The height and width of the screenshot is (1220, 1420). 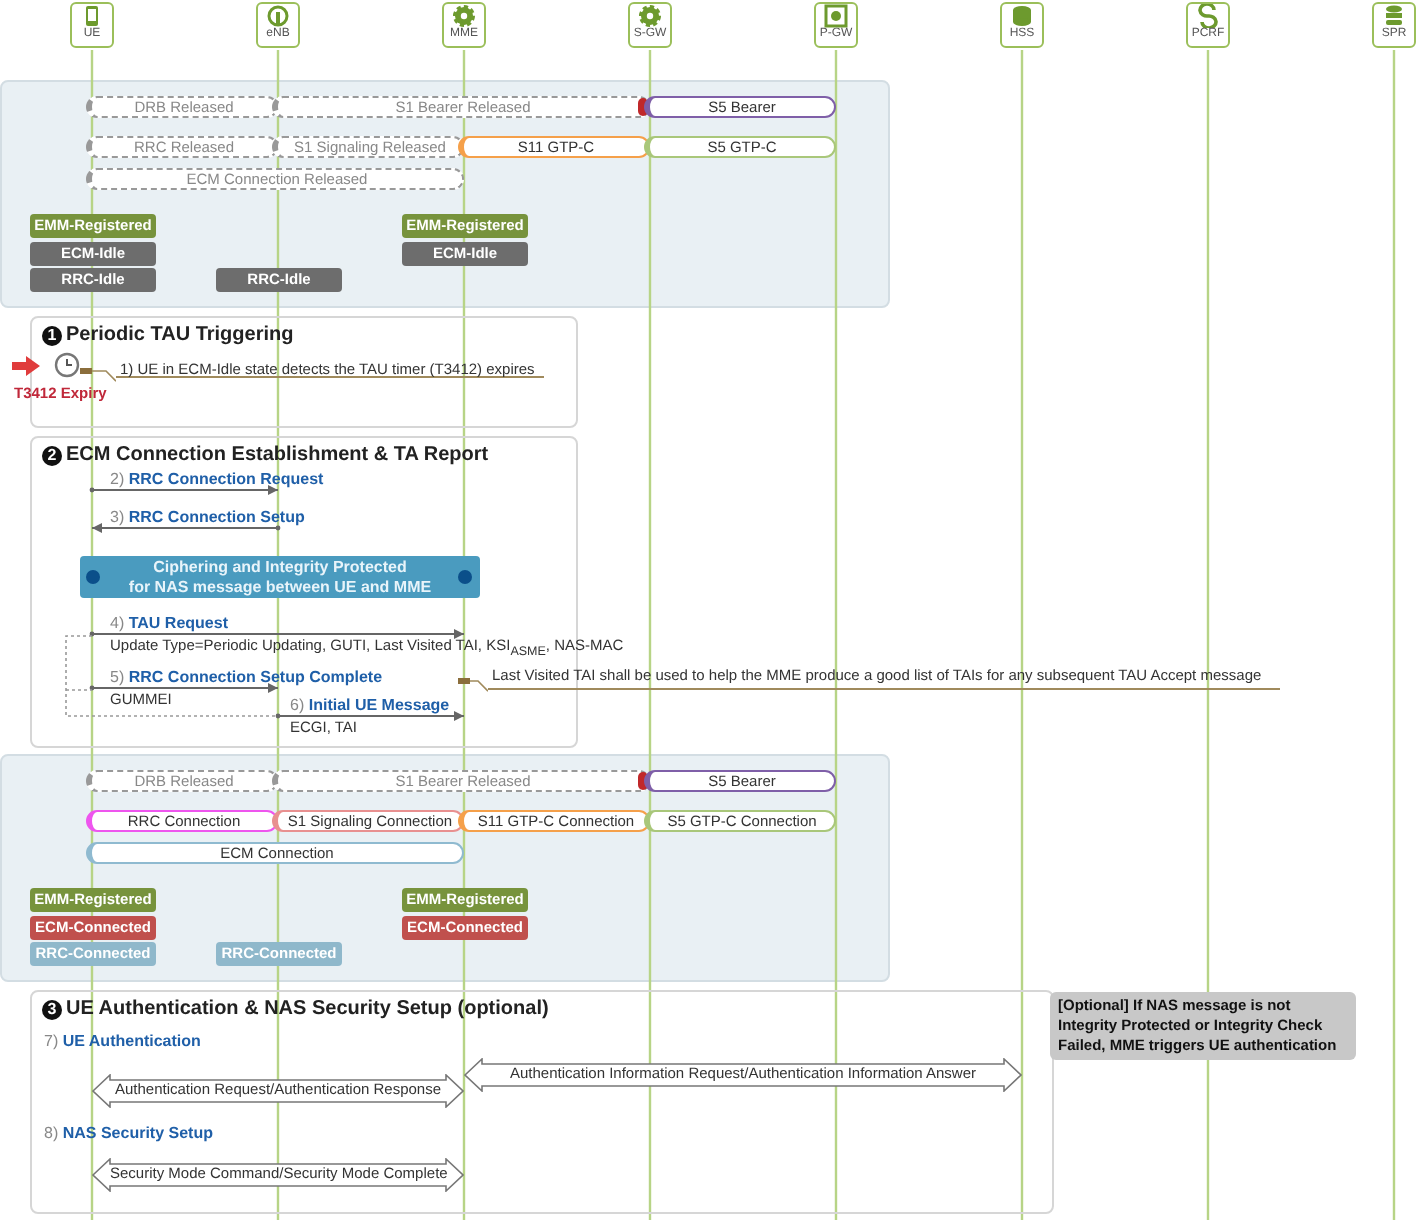 What do you see at coordinates (307, 1009) in the screenshot?
I see `section-title: UE Authentication & NAS Security Setup (optional)` at bounding box center [307, 1009].